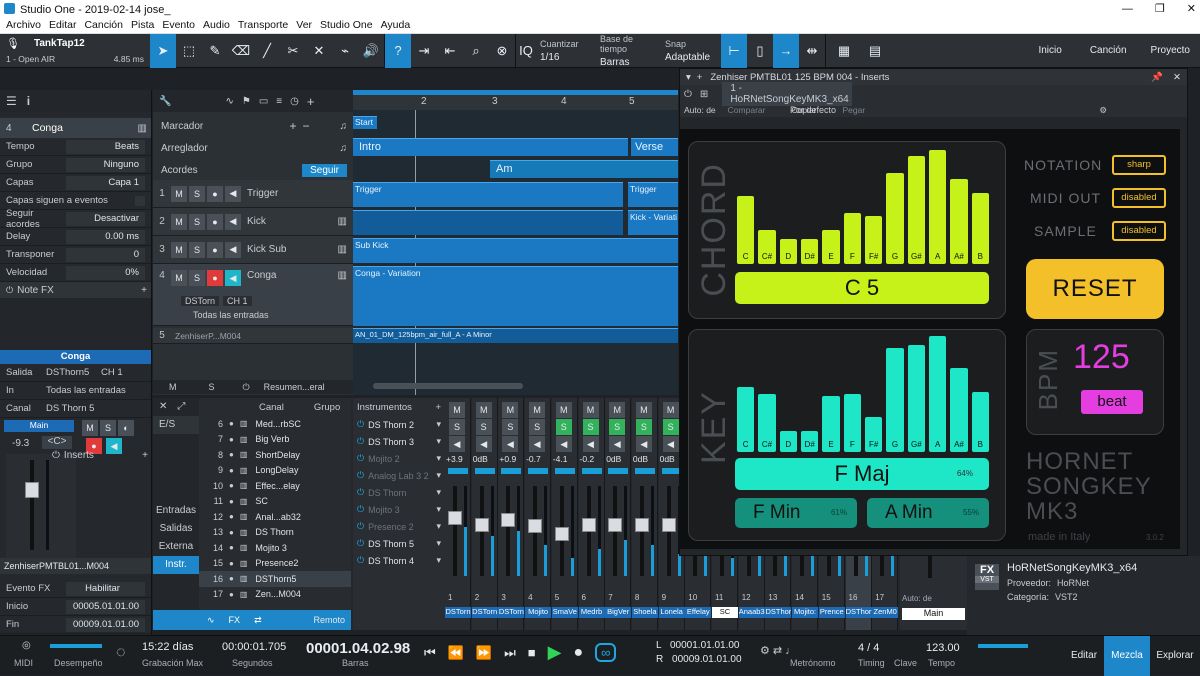 The width and height of the screenshot is (1200, 676). Describe the element at coordinates (142, 128) in the screenshot. I see `piano-icon: ▥` at that location.